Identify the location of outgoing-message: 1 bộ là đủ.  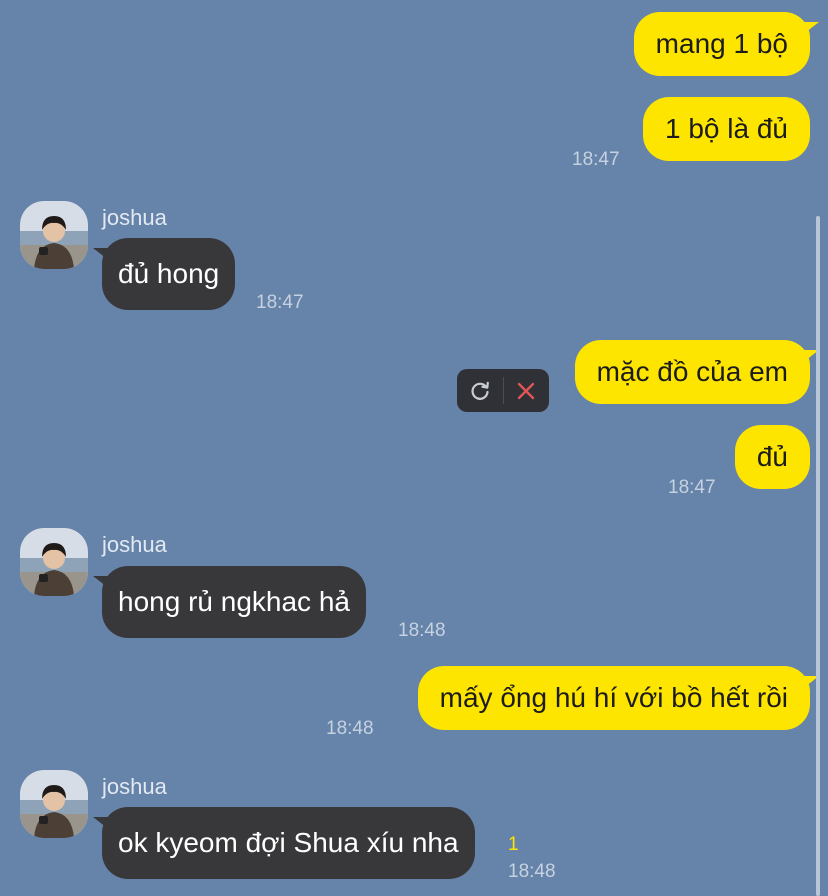
(726, 129).